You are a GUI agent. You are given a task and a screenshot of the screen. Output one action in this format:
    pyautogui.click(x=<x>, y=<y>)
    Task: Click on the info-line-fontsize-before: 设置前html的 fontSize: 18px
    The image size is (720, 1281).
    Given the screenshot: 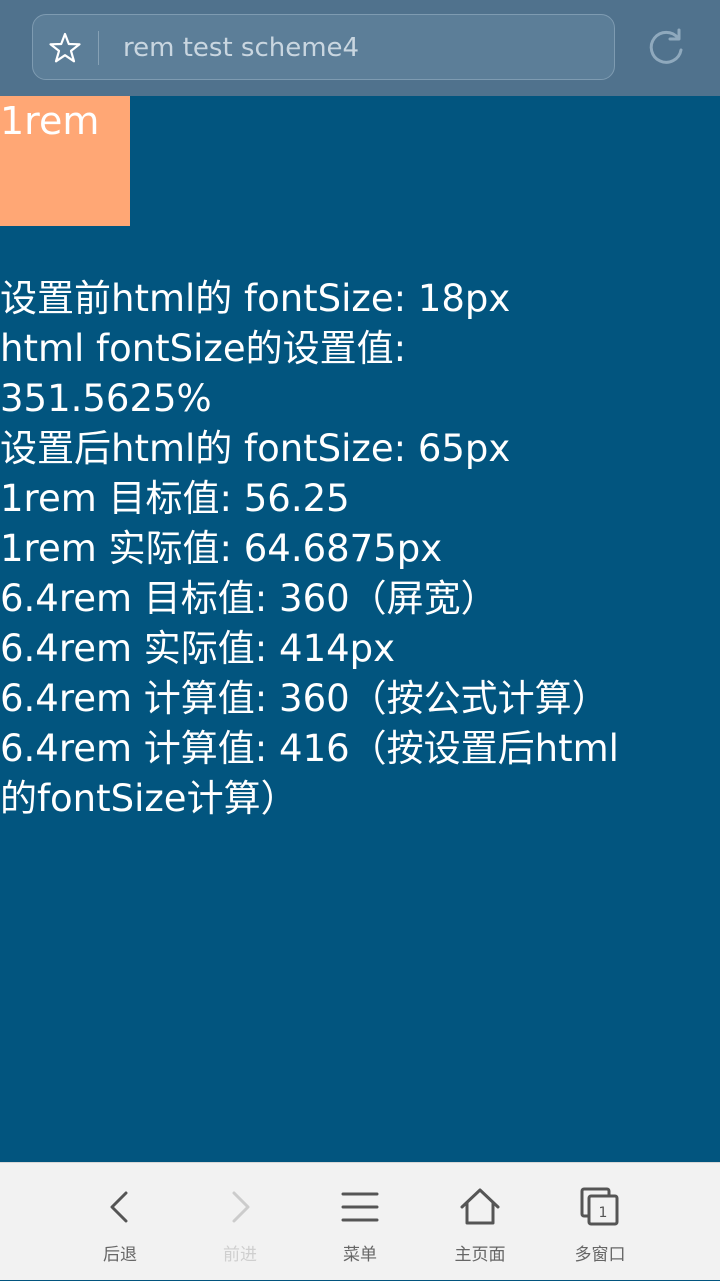 What is the action you would take?
    pyautogui.click(x=255, y=298)
    